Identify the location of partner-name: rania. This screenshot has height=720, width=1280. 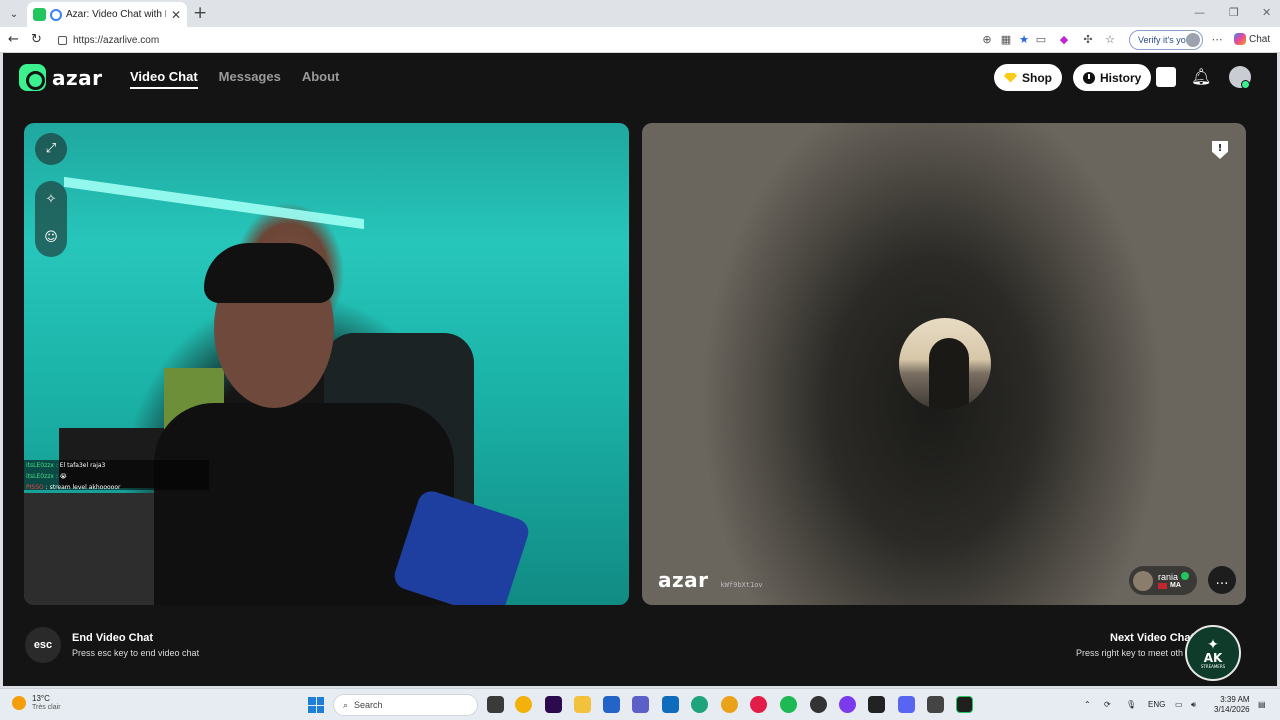
(1168, 577).